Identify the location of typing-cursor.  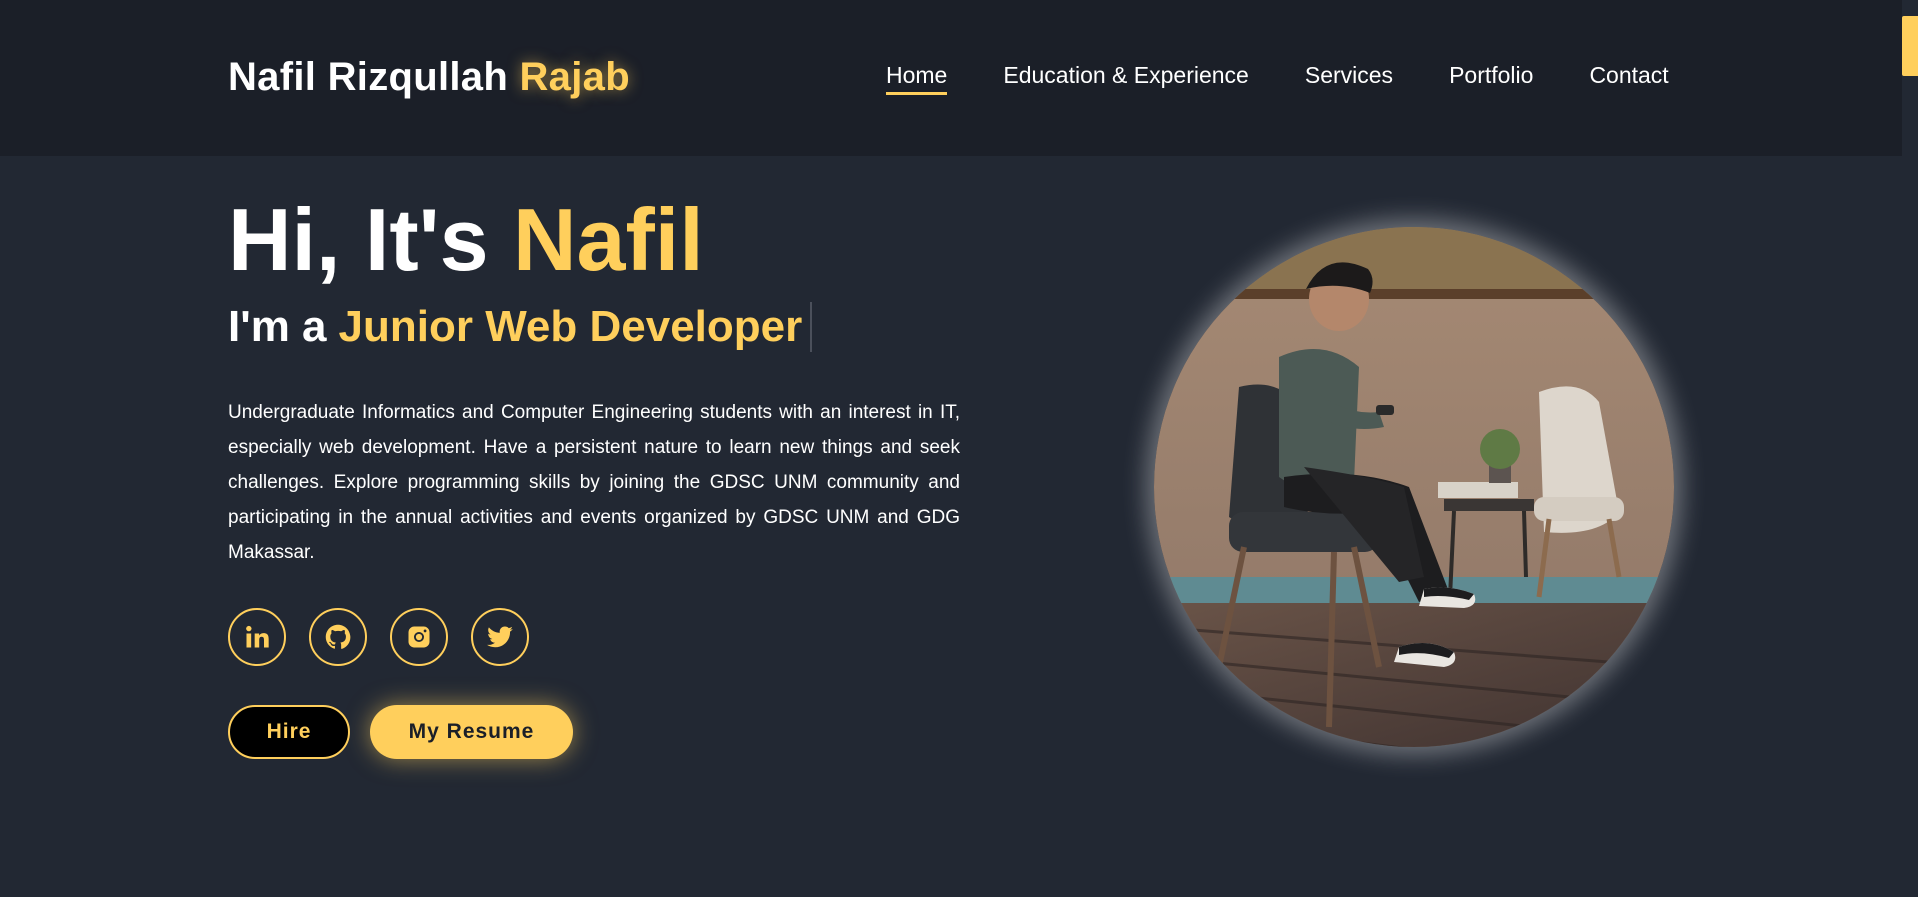
(811, 327).